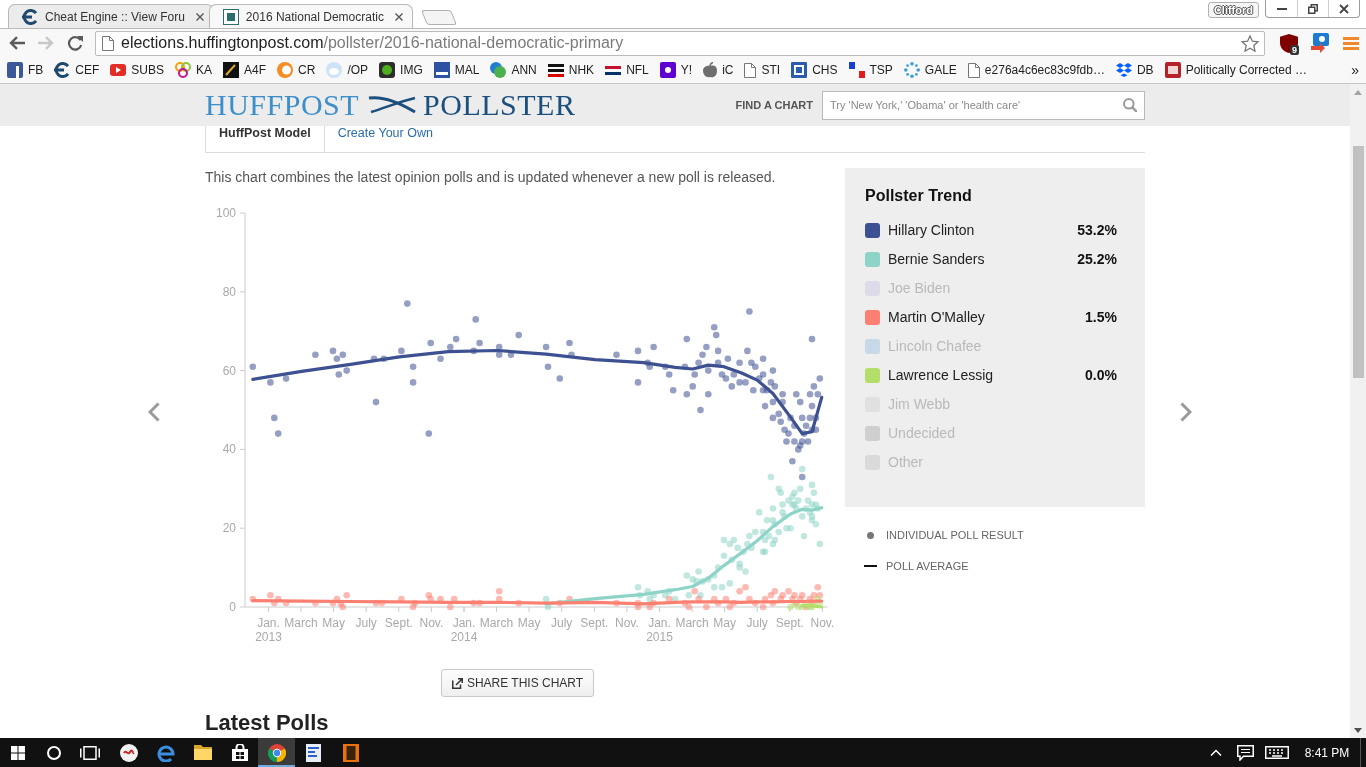  I want to click on swoosh-icon, so click(392, 105).